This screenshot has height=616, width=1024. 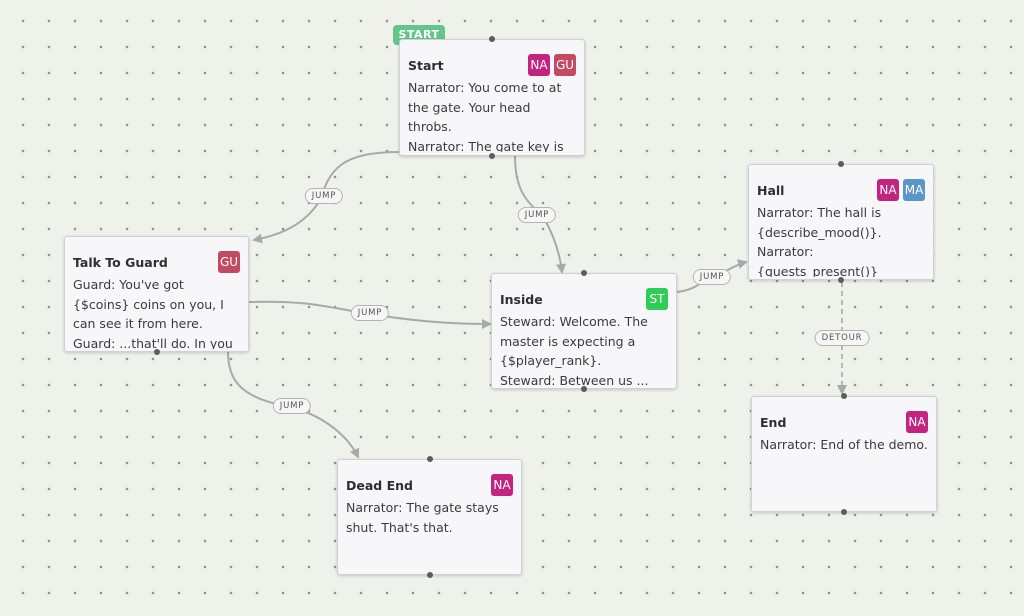 What do you see at coordinates (120, 262) in the screenshot?
I see `node-title: Talk To Guard` at bounding box center [120, 262].